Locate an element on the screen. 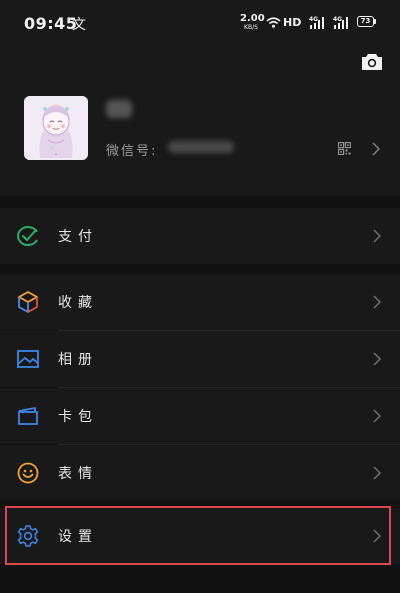  signal-1-label: 4G is located at coordinates (313, 19).